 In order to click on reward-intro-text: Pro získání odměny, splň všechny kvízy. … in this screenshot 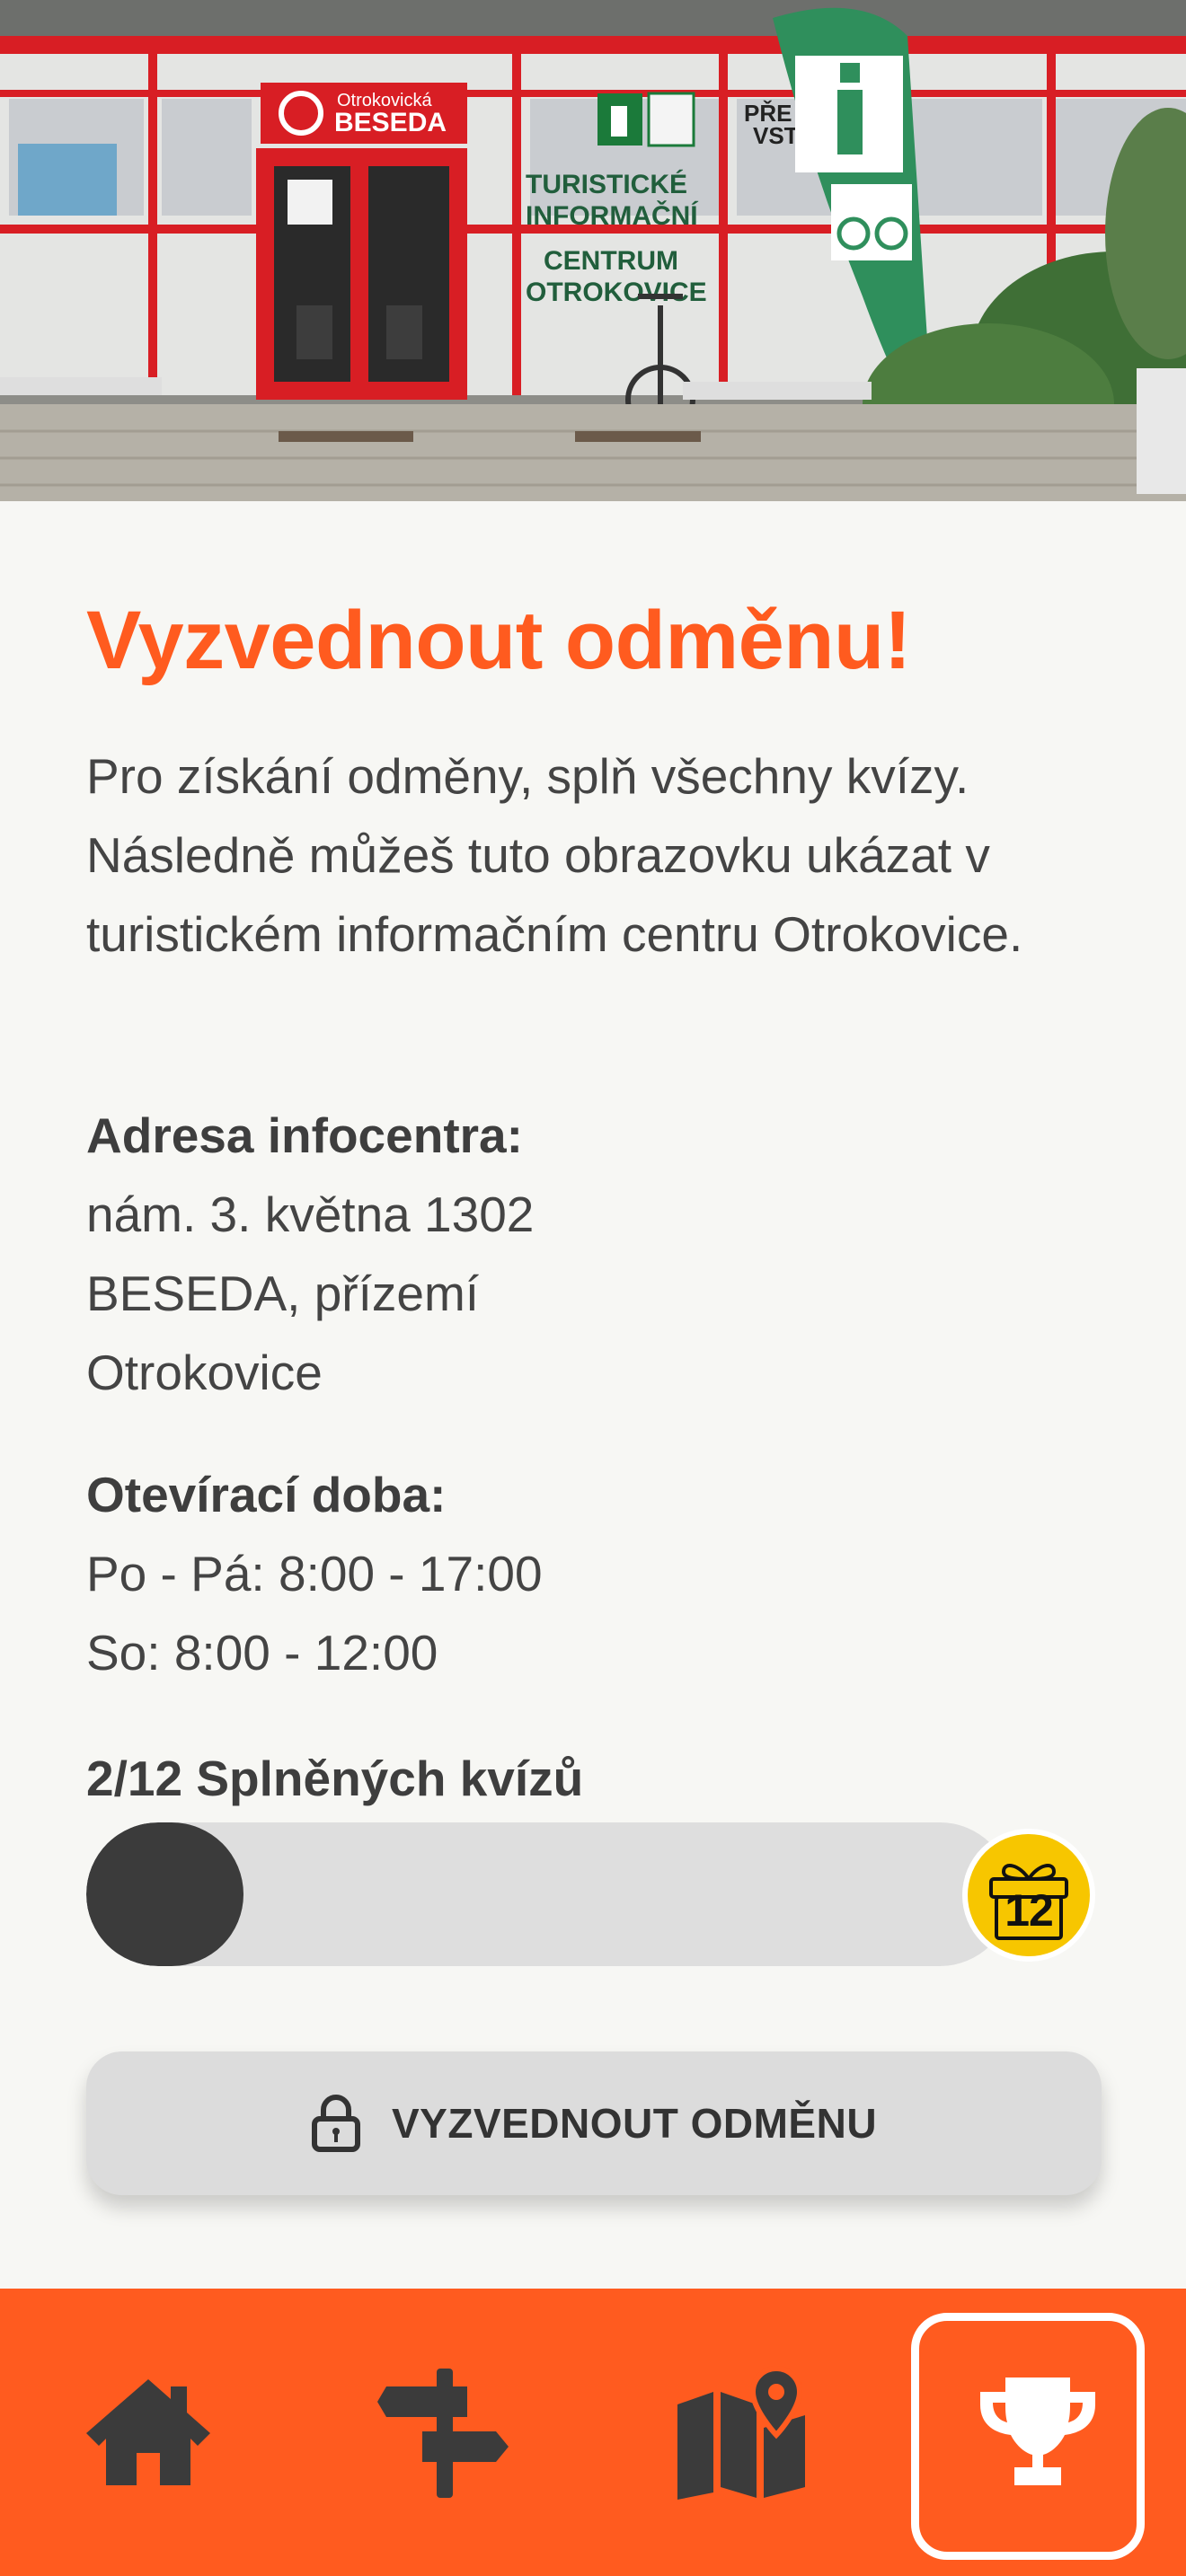, I will do `click(554, 855)`.